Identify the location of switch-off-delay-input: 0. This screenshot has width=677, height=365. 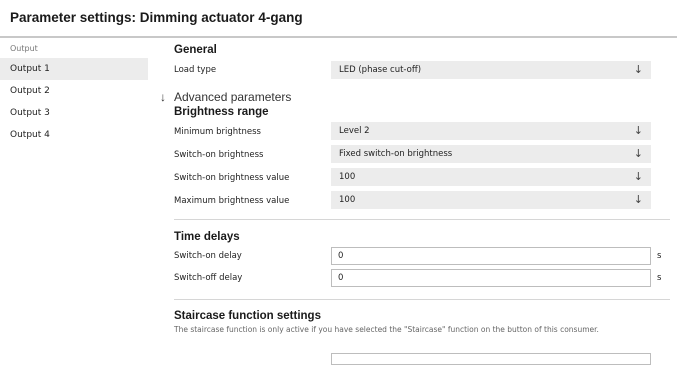
(491, 278).